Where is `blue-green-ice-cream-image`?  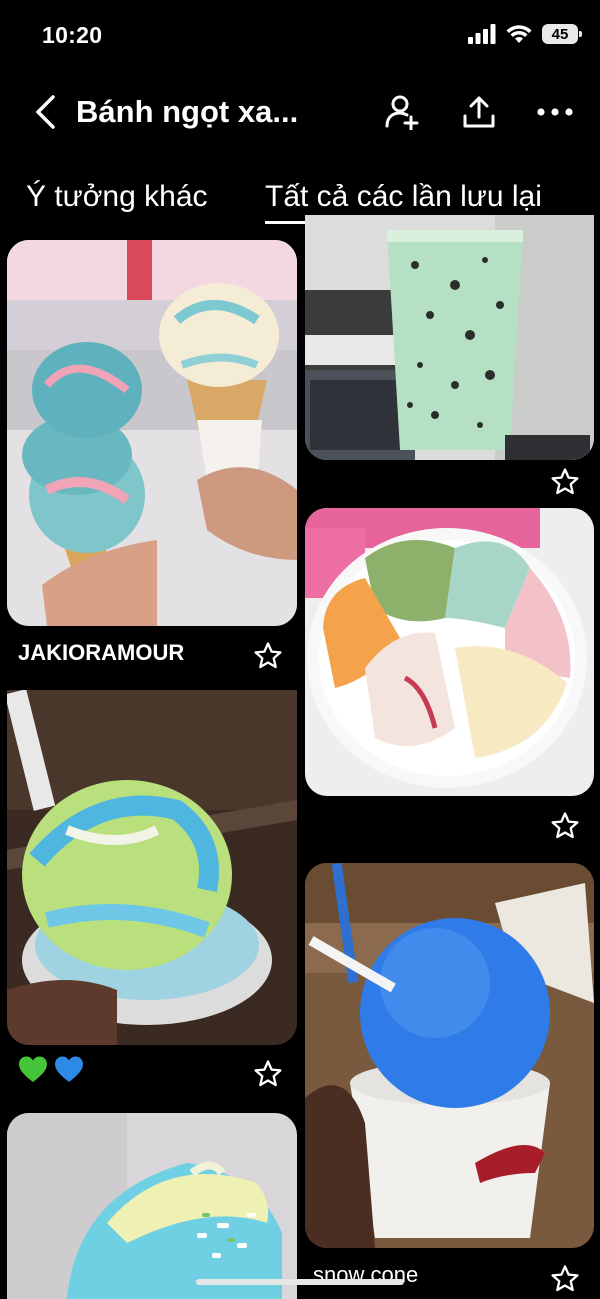
blue-green-ice-cream-image is located at coordinates (152, 867).